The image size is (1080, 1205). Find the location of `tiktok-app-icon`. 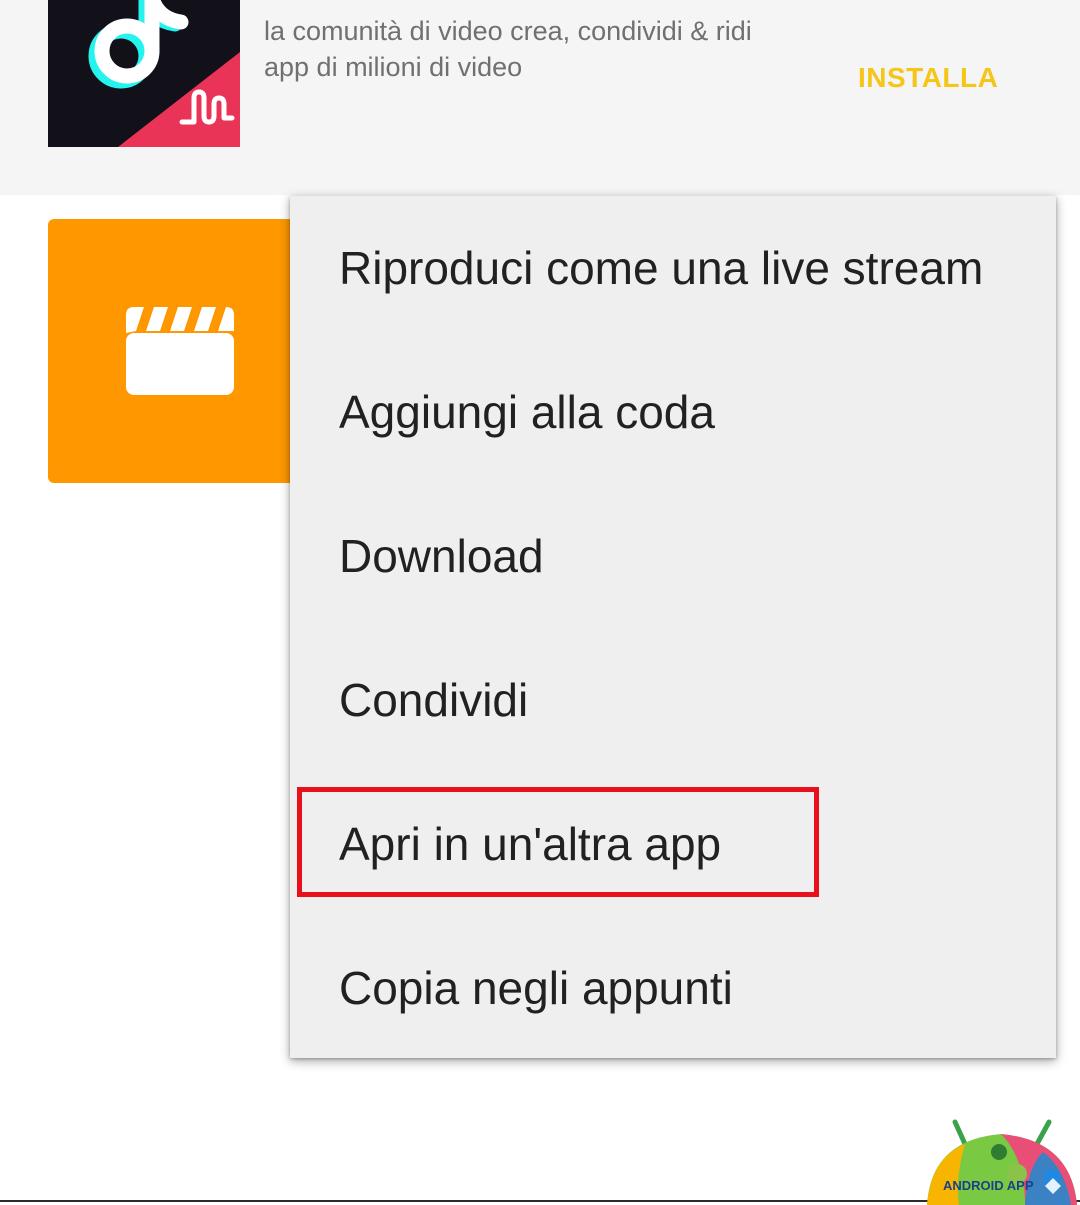

tiktok-app-icon is located at coordinates (144, 73).